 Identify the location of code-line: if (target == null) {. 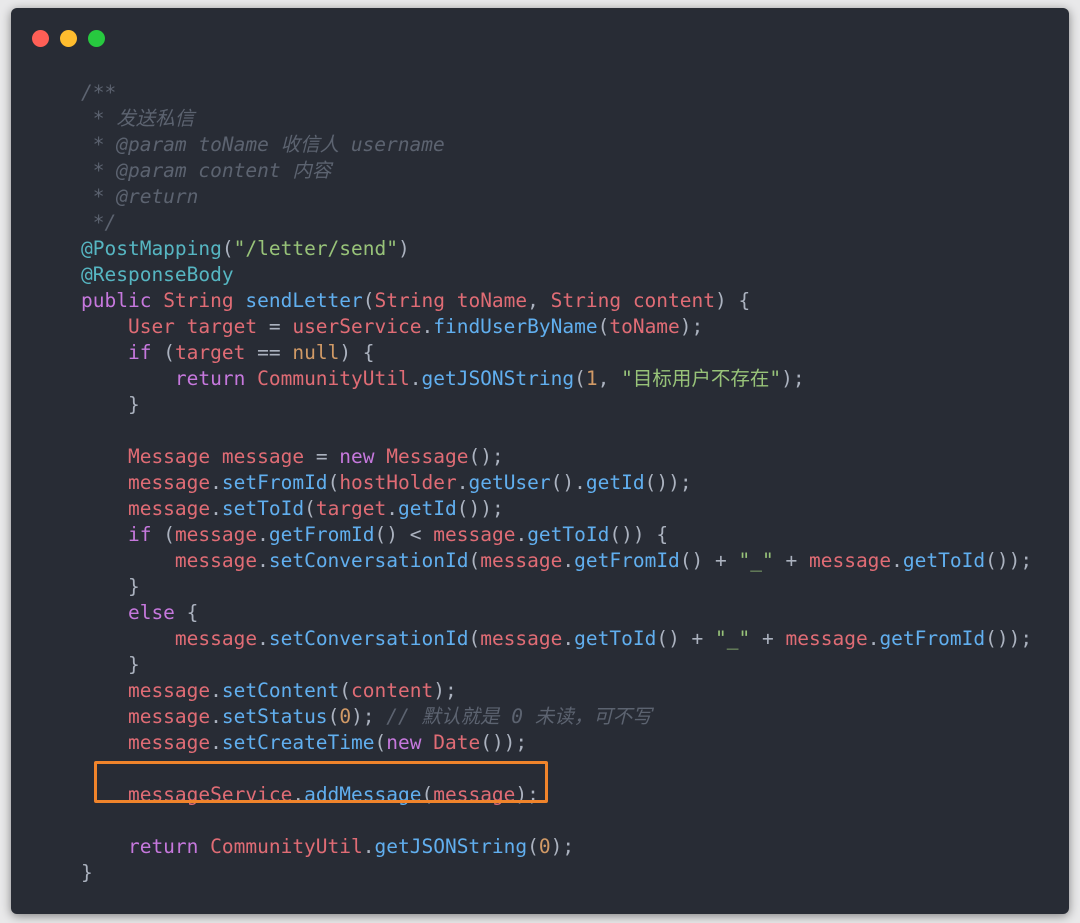
(556, 353).